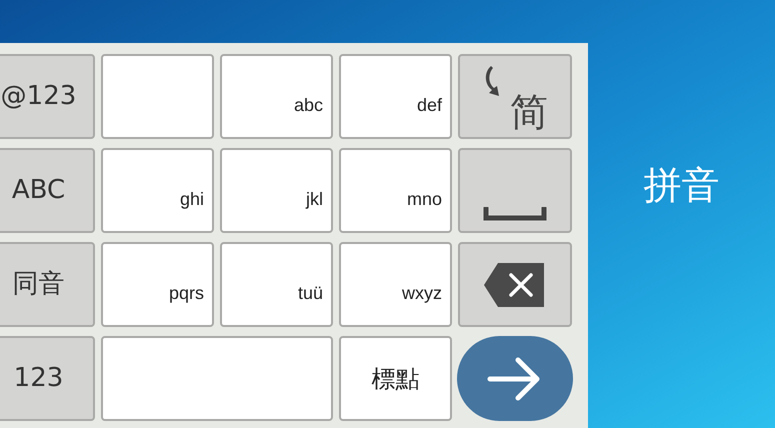  I want to click on space-icon, so click(515, 214).